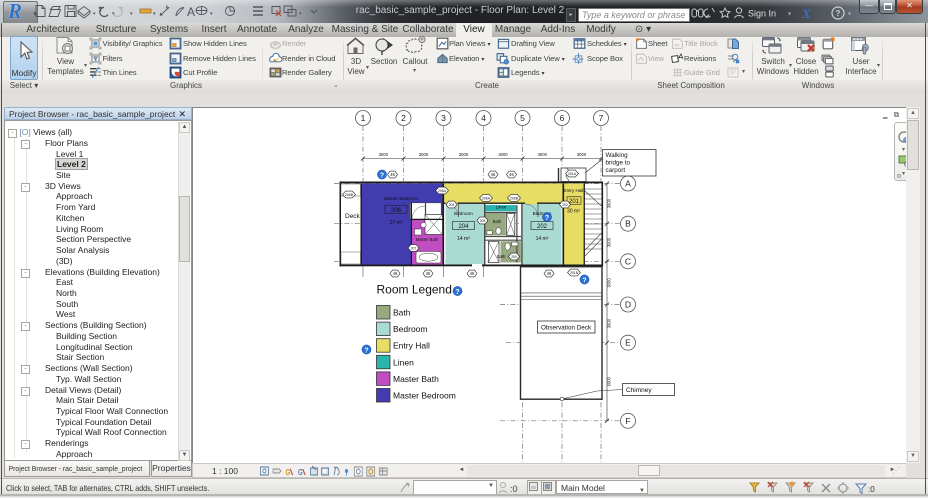  What do you see at coordinates (396, 223) in the screenshot?
I see `svg-text: 27 m²` at bounding box center [396, 223].